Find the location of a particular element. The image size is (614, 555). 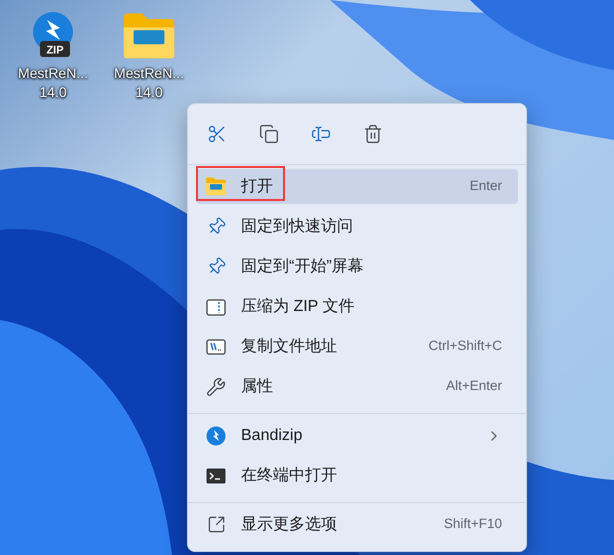

shortcut-text: Ctrl+Shift+C is located at coordinates (465, 346).